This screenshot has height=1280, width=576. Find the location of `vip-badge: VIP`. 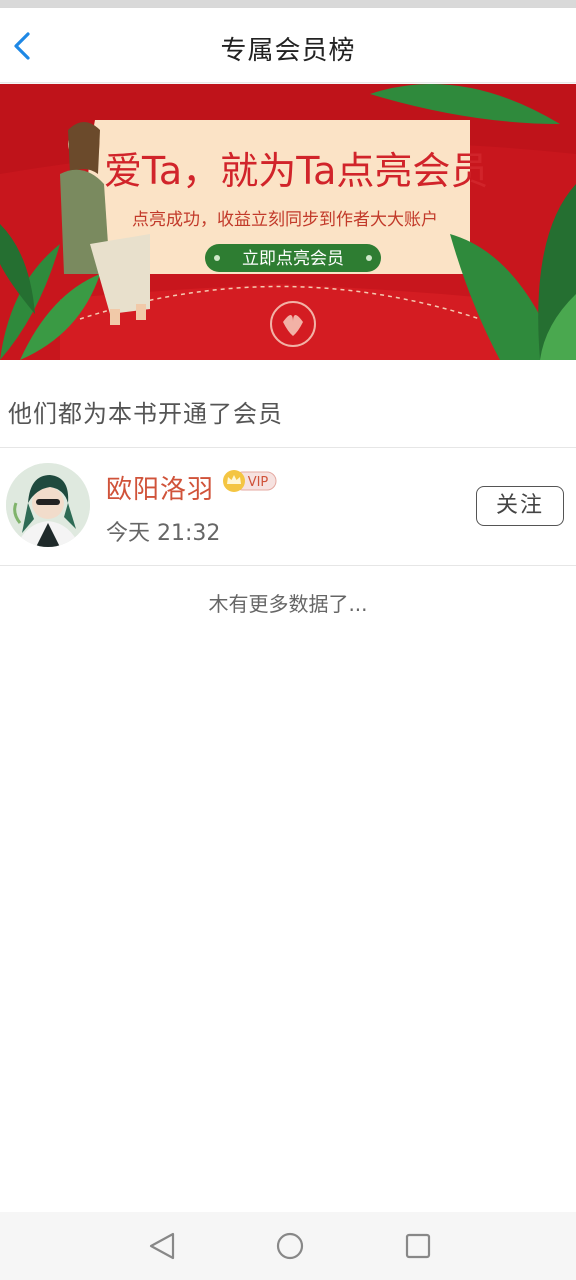

vip-badge: VIP is located at coordinates (250, 481).